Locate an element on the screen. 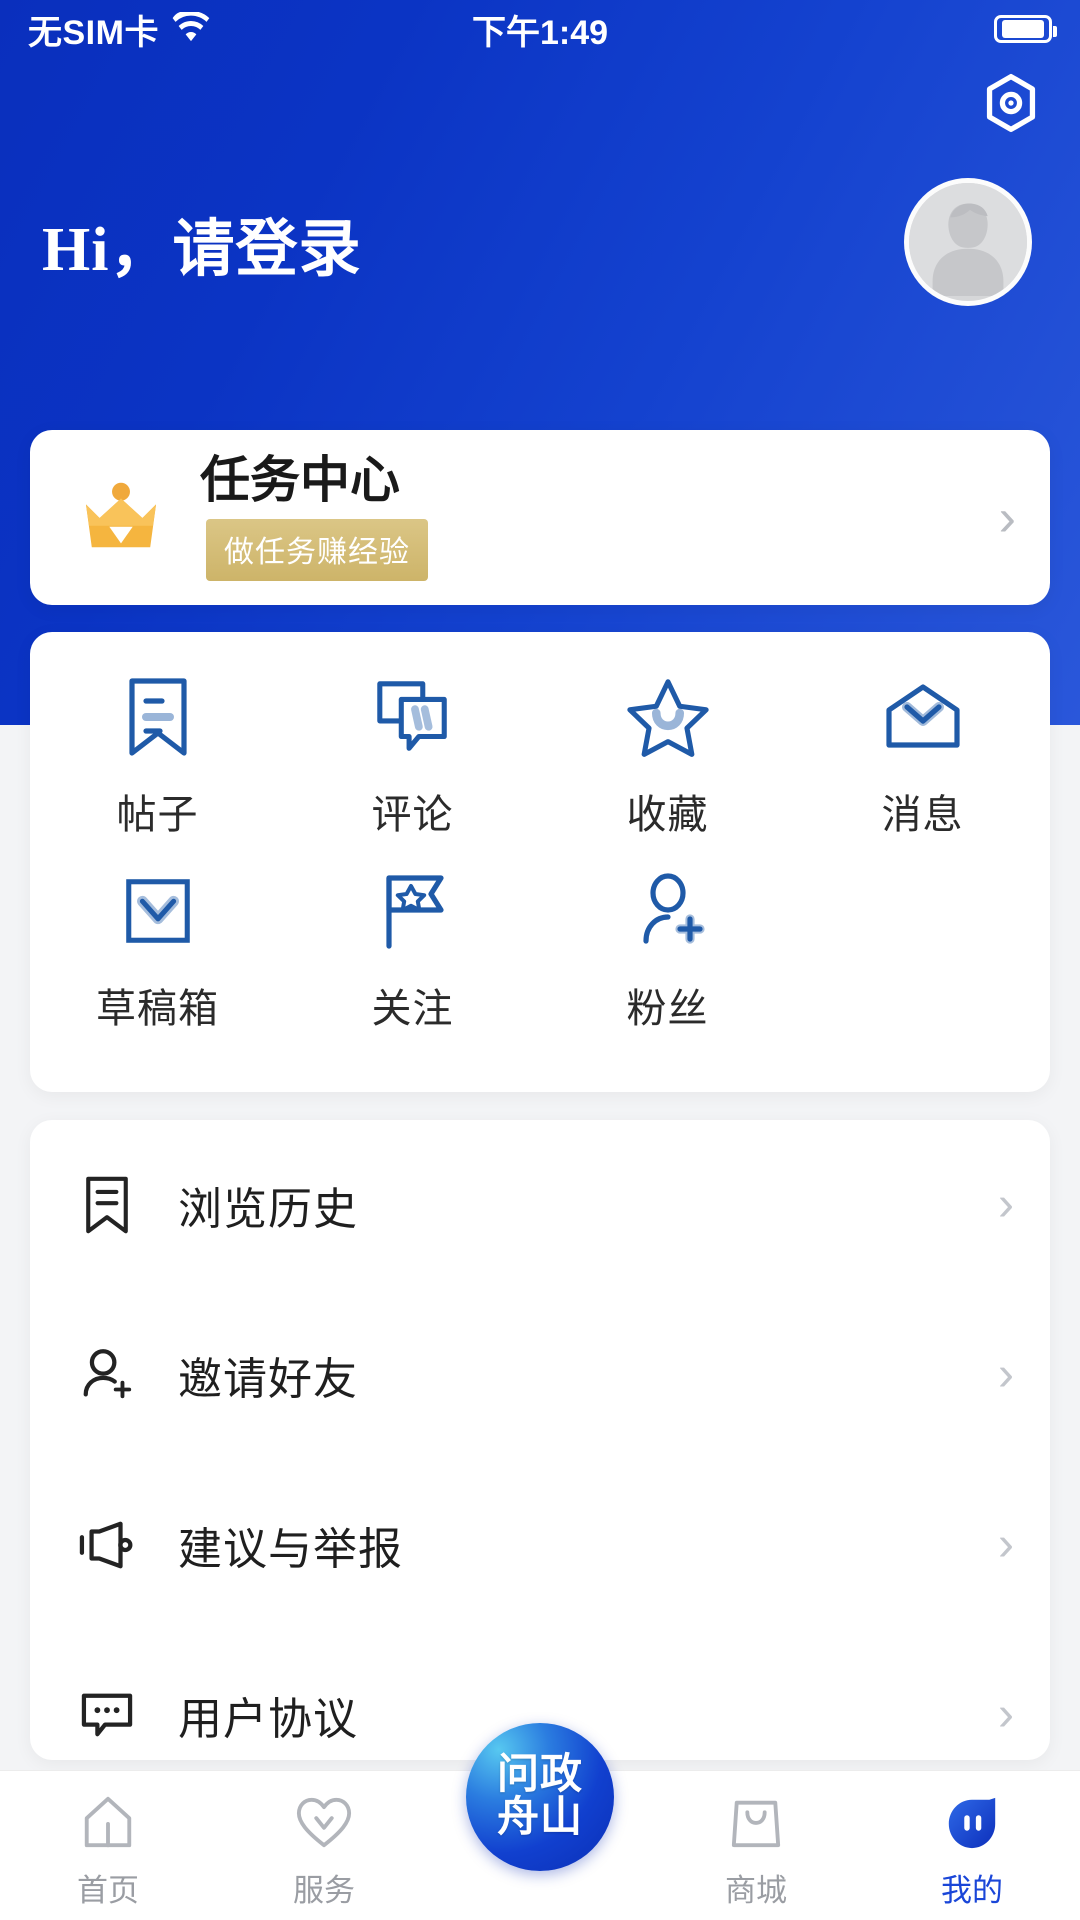  draft-box-icon is located at coordinates (158, 911).